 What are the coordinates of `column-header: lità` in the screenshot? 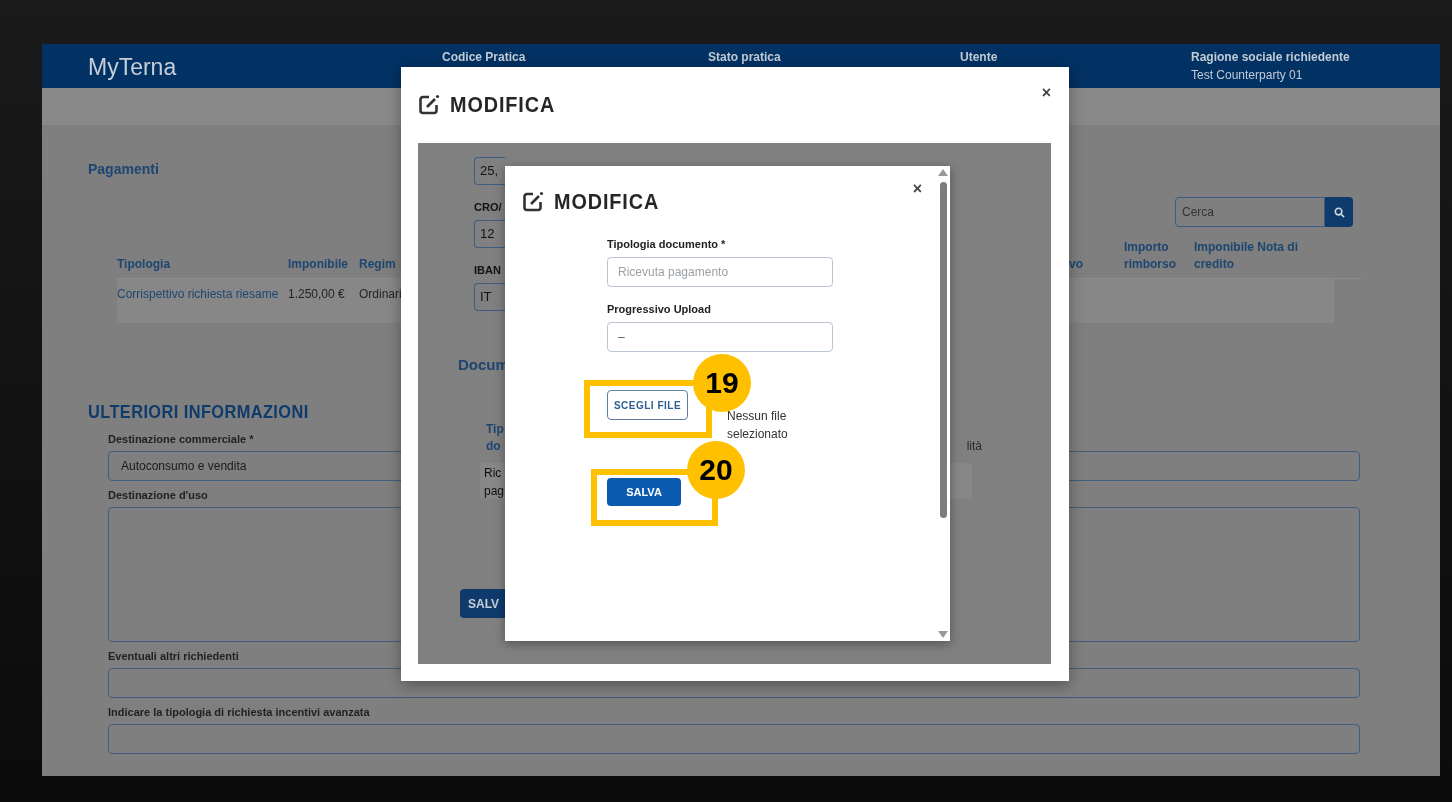 It's located at (974, 446).